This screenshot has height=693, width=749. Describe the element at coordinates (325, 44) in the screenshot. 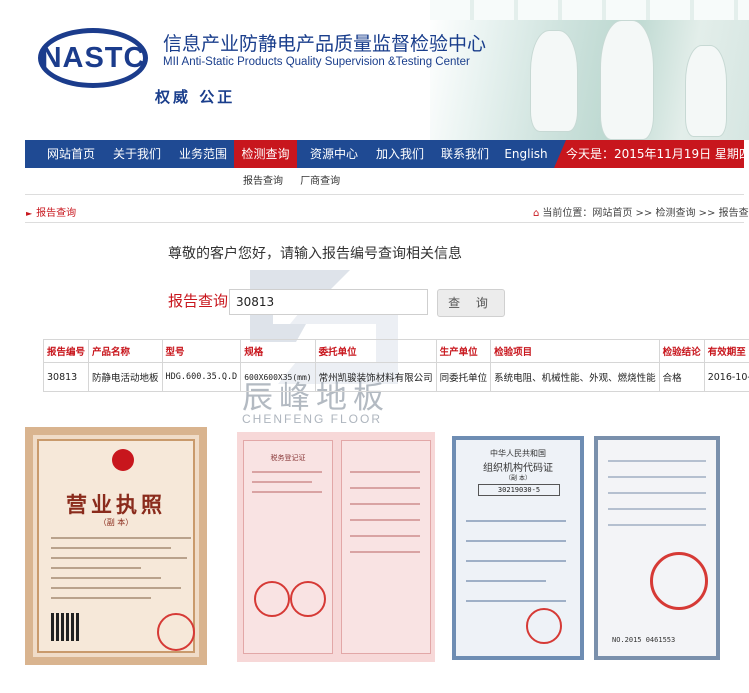

I see `site-title-cn: 信息产业防静电产品质量监督检验中心` at that location.